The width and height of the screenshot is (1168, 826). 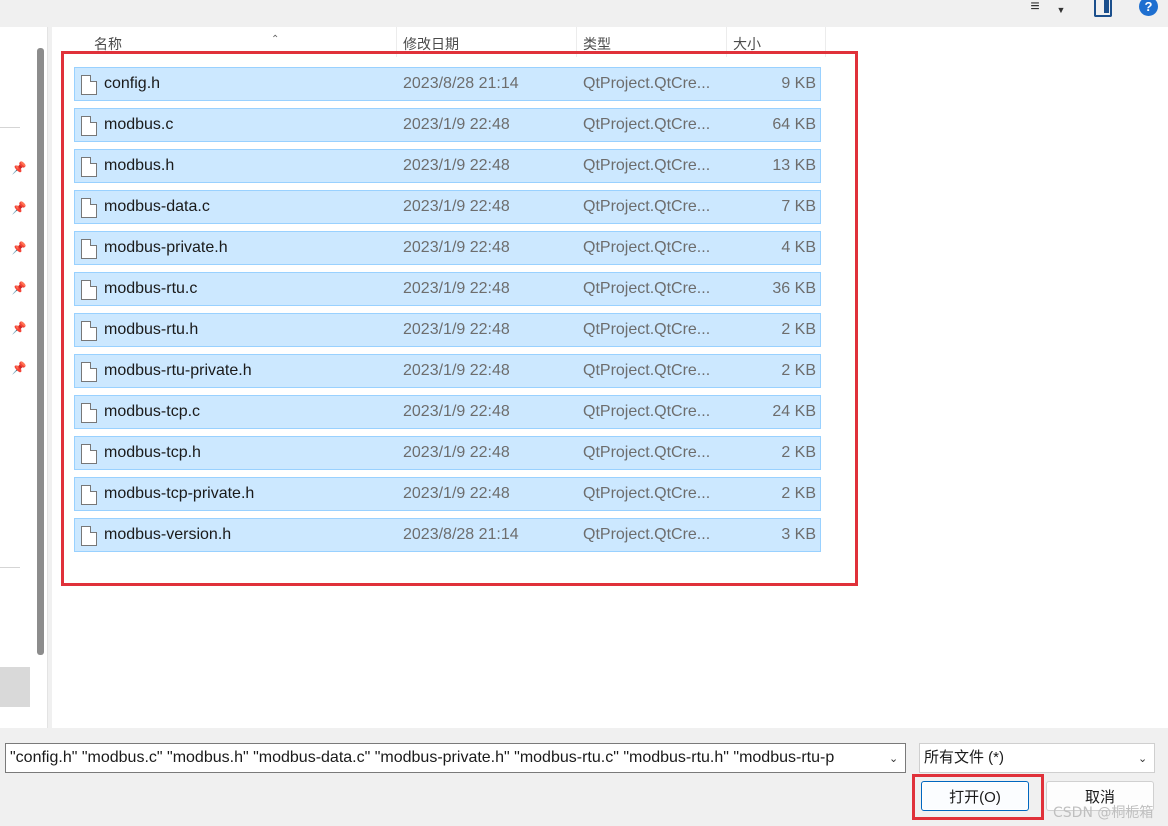 What do you see at coordinates (40, 351) in the screenshot?
I see `nav-scrollbar` at bounding box center [40, 351].